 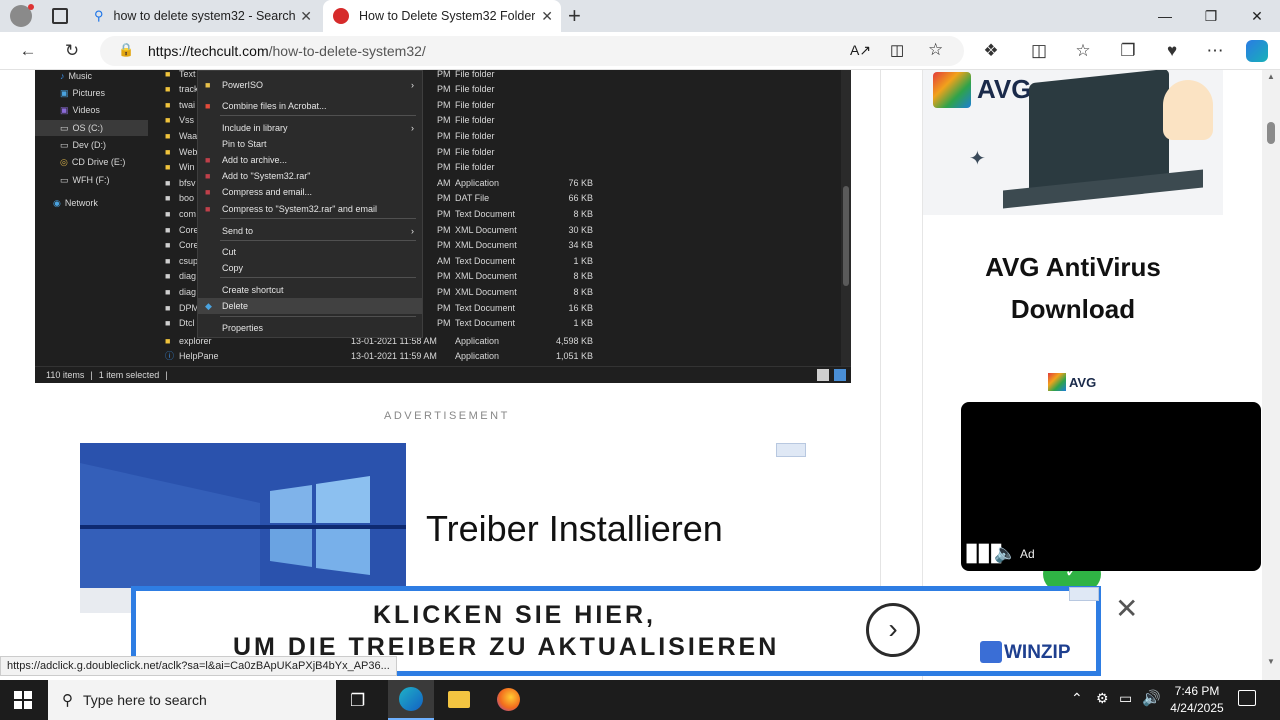 I want to click on scroll-down-icon: ▼, so click(x=1271, y=661).